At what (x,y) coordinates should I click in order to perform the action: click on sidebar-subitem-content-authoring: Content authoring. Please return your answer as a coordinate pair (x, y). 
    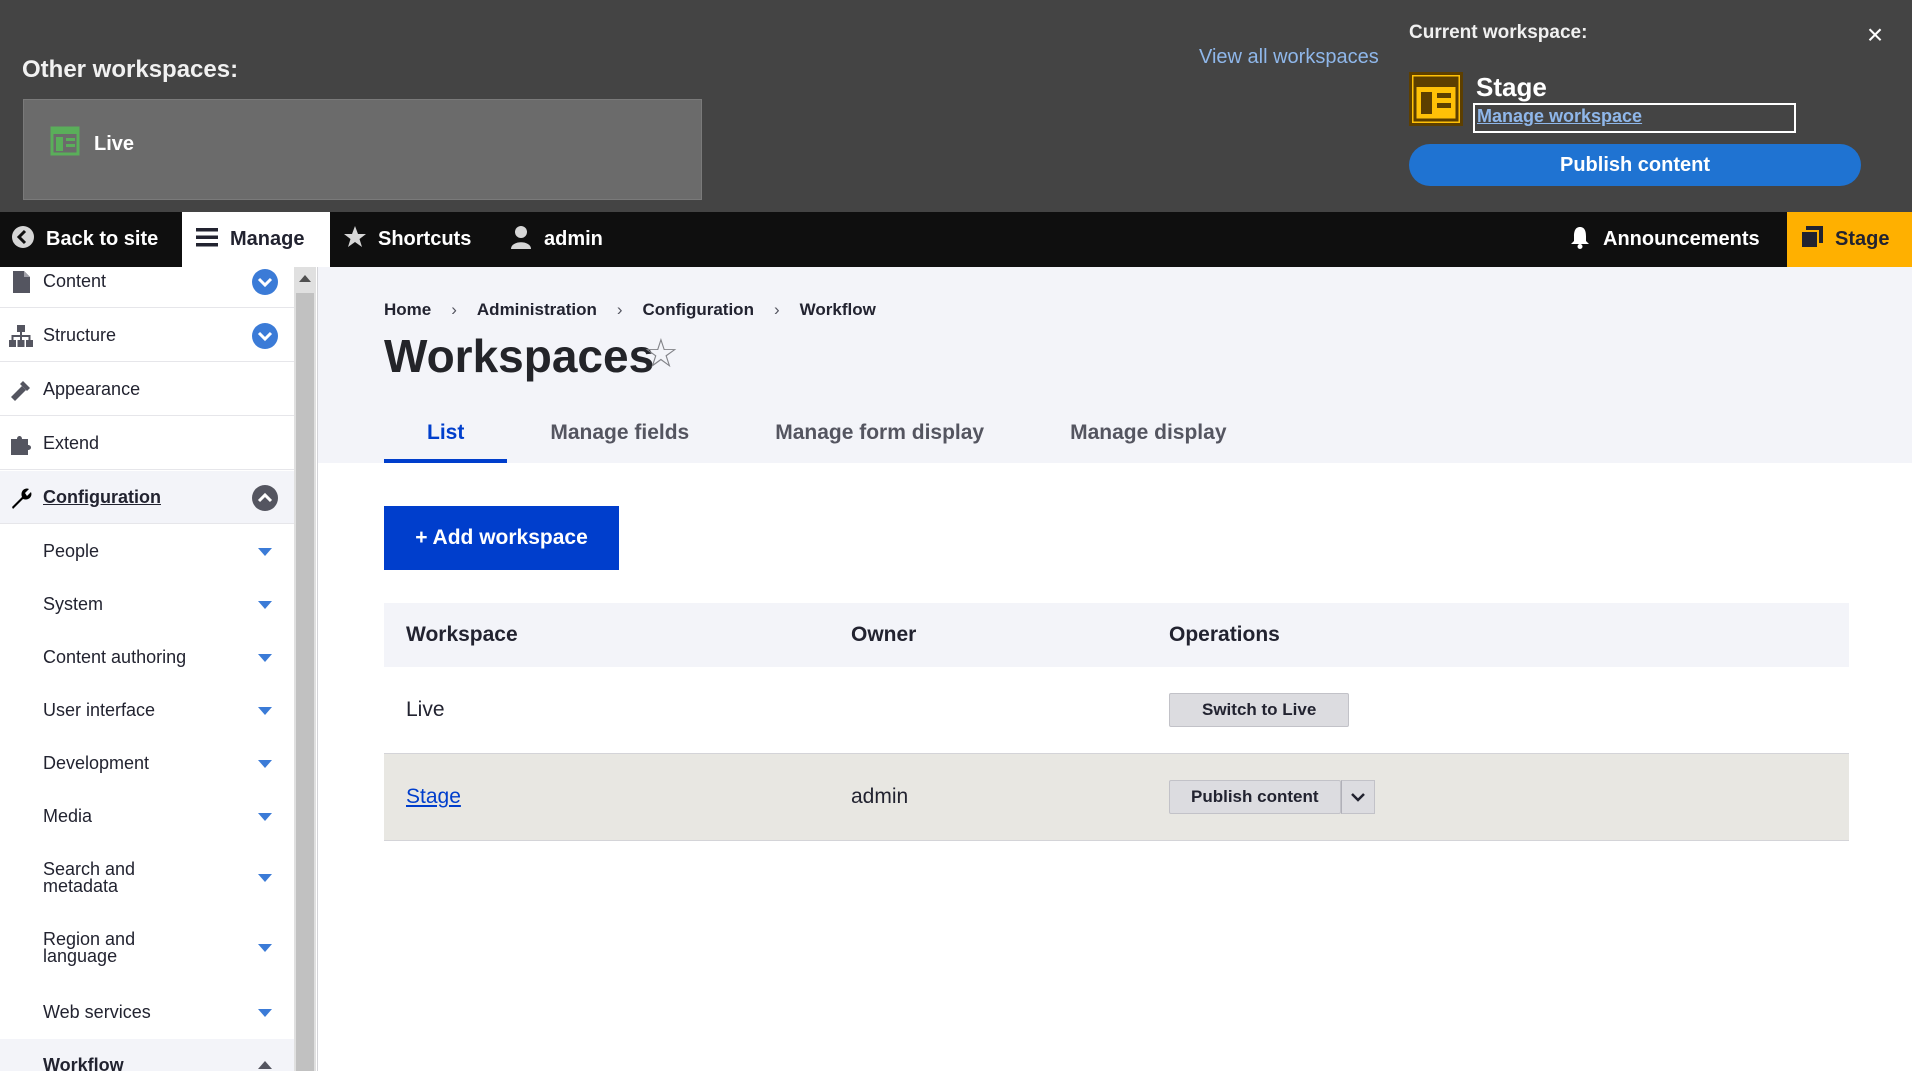
    Looking at the image, I should click on (147, 657).